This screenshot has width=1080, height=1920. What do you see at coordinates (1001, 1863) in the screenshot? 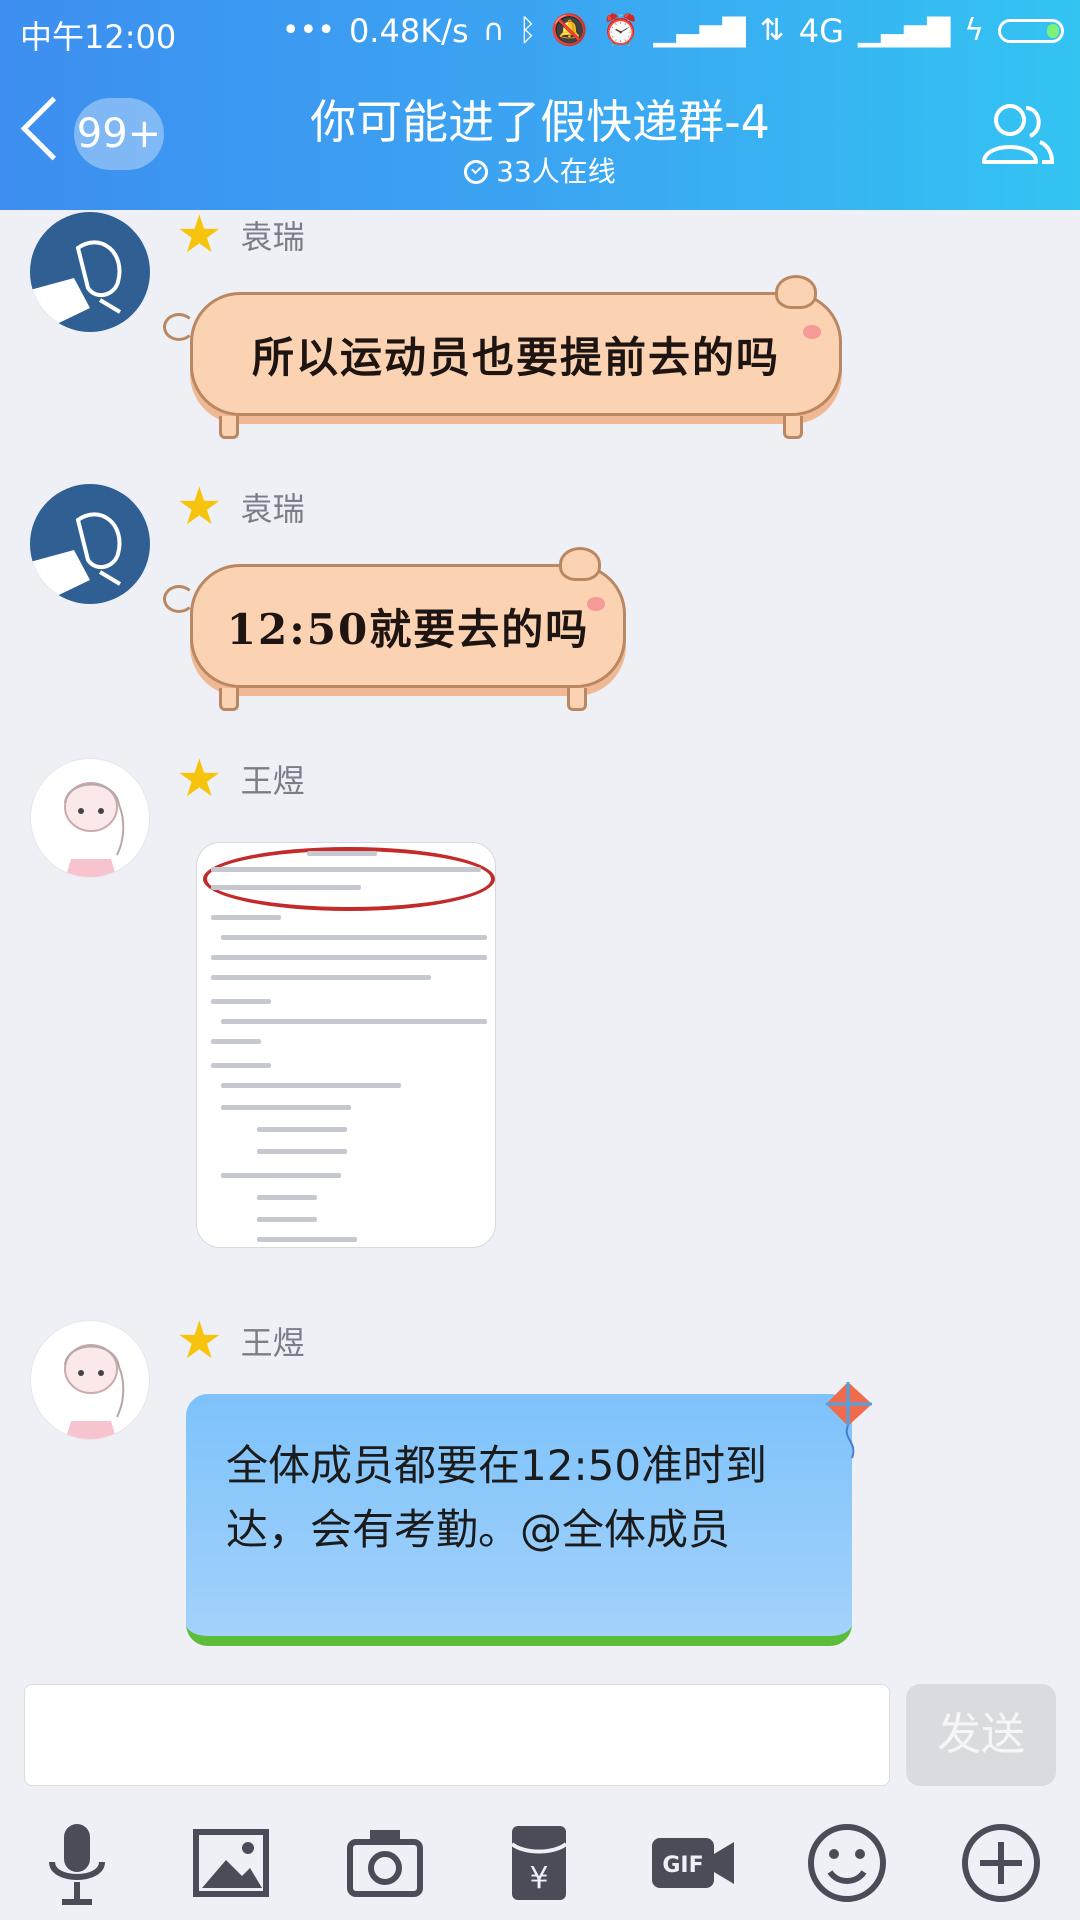
I see `plus-icon` at bounding box center [1001, 1863].